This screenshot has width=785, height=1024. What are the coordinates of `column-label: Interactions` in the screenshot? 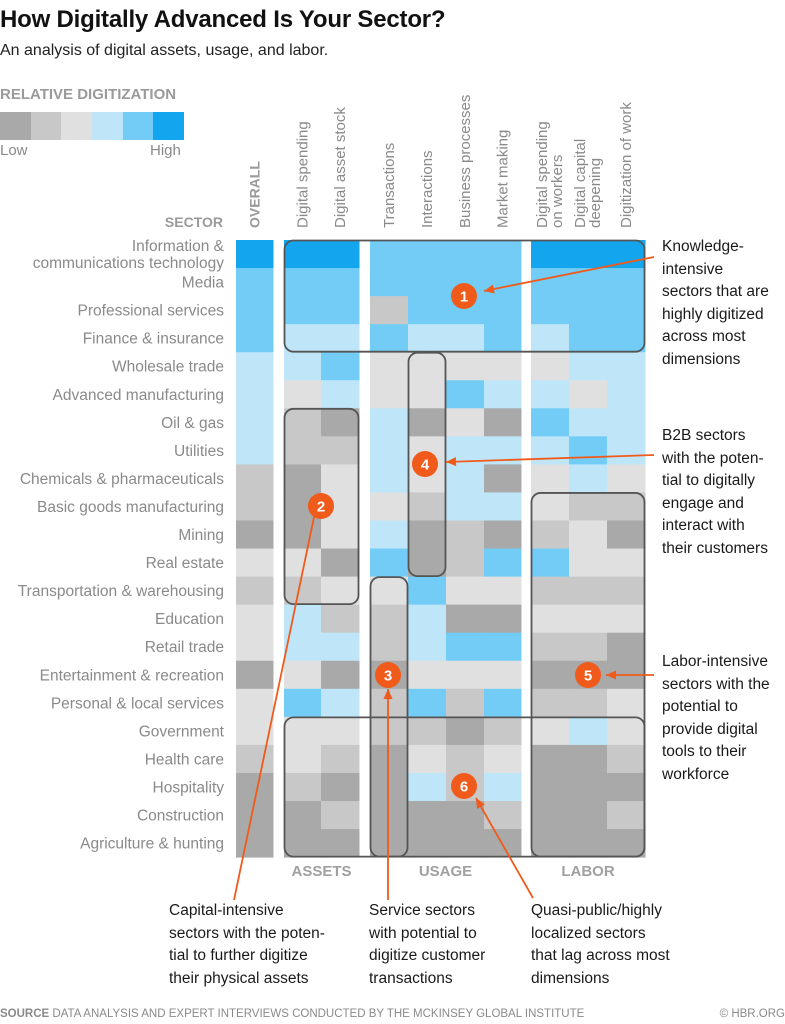 It's located at (427, 189).